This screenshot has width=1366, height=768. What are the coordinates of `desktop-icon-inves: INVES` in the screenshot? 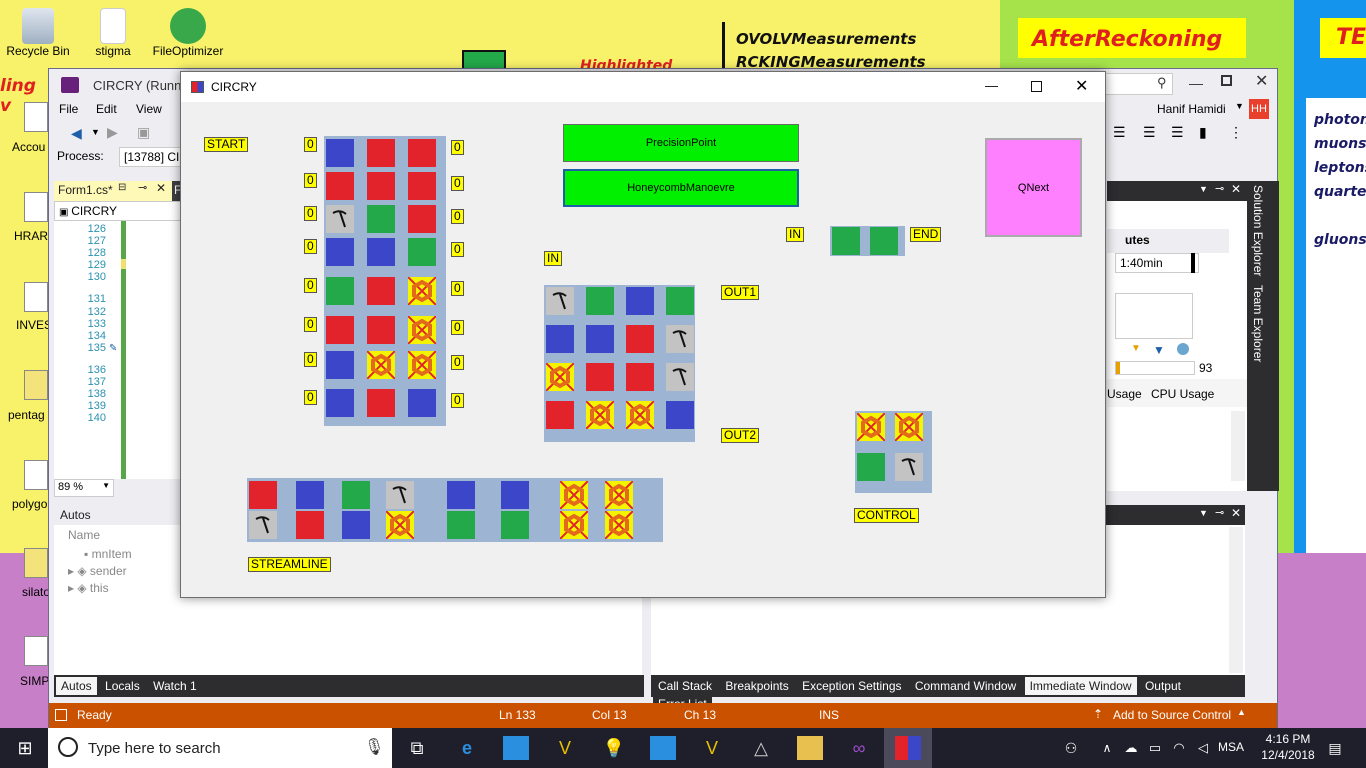 It's located at (34, 325).